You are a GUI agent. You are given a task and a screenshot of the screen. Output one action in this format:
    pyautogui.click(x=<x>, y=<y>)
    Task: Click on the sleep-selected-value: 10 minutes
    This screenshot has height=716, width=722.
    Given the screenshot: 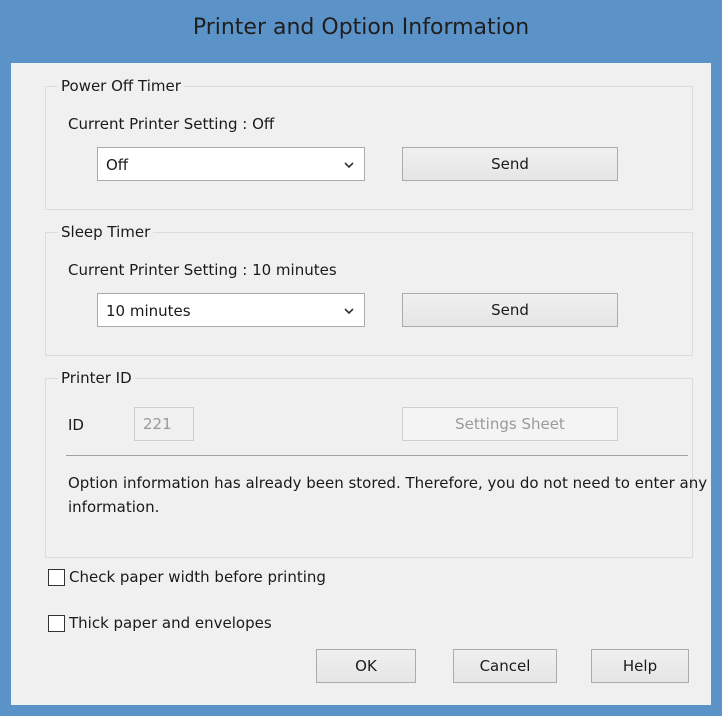 What is the action you would take?
    pyautogui.click(x=148, y=311)
    